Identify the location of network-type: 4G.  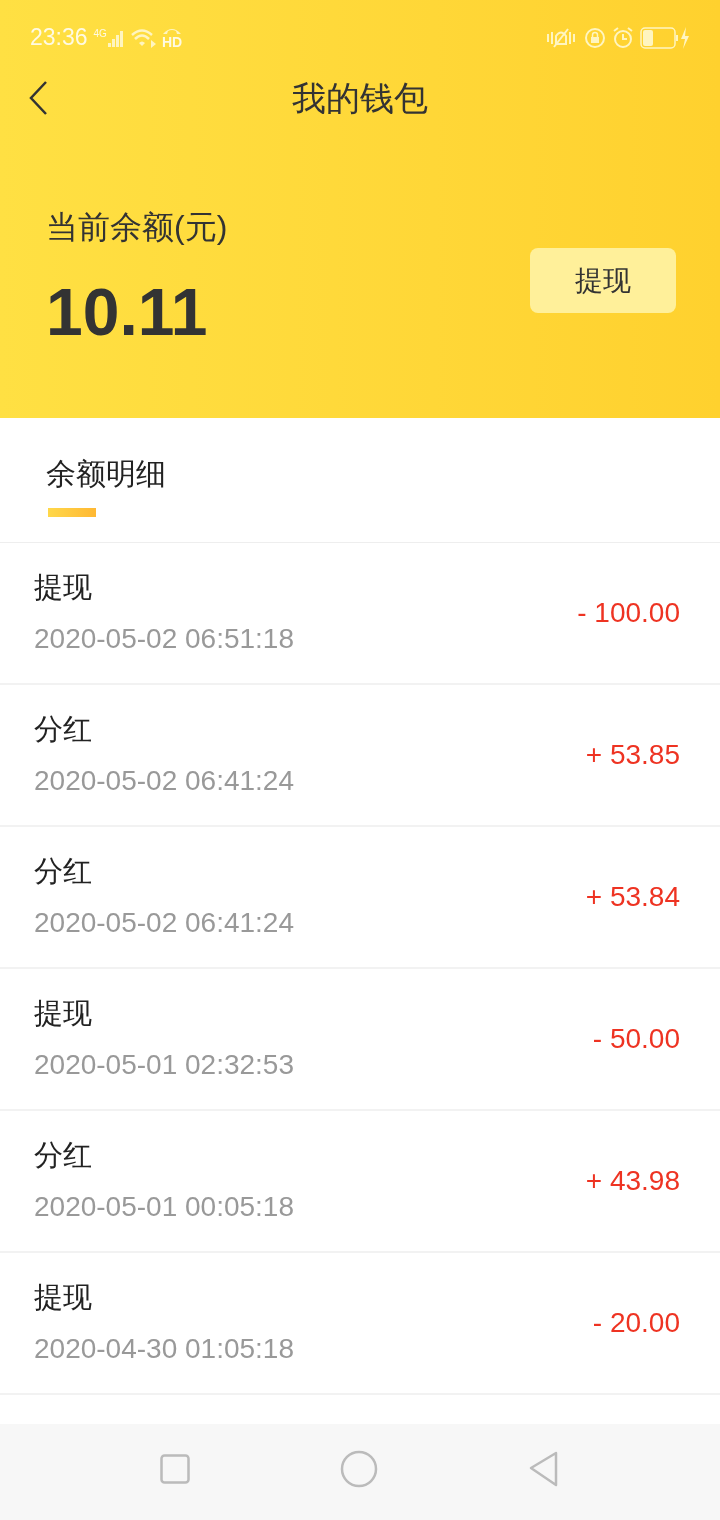
(100, 33).